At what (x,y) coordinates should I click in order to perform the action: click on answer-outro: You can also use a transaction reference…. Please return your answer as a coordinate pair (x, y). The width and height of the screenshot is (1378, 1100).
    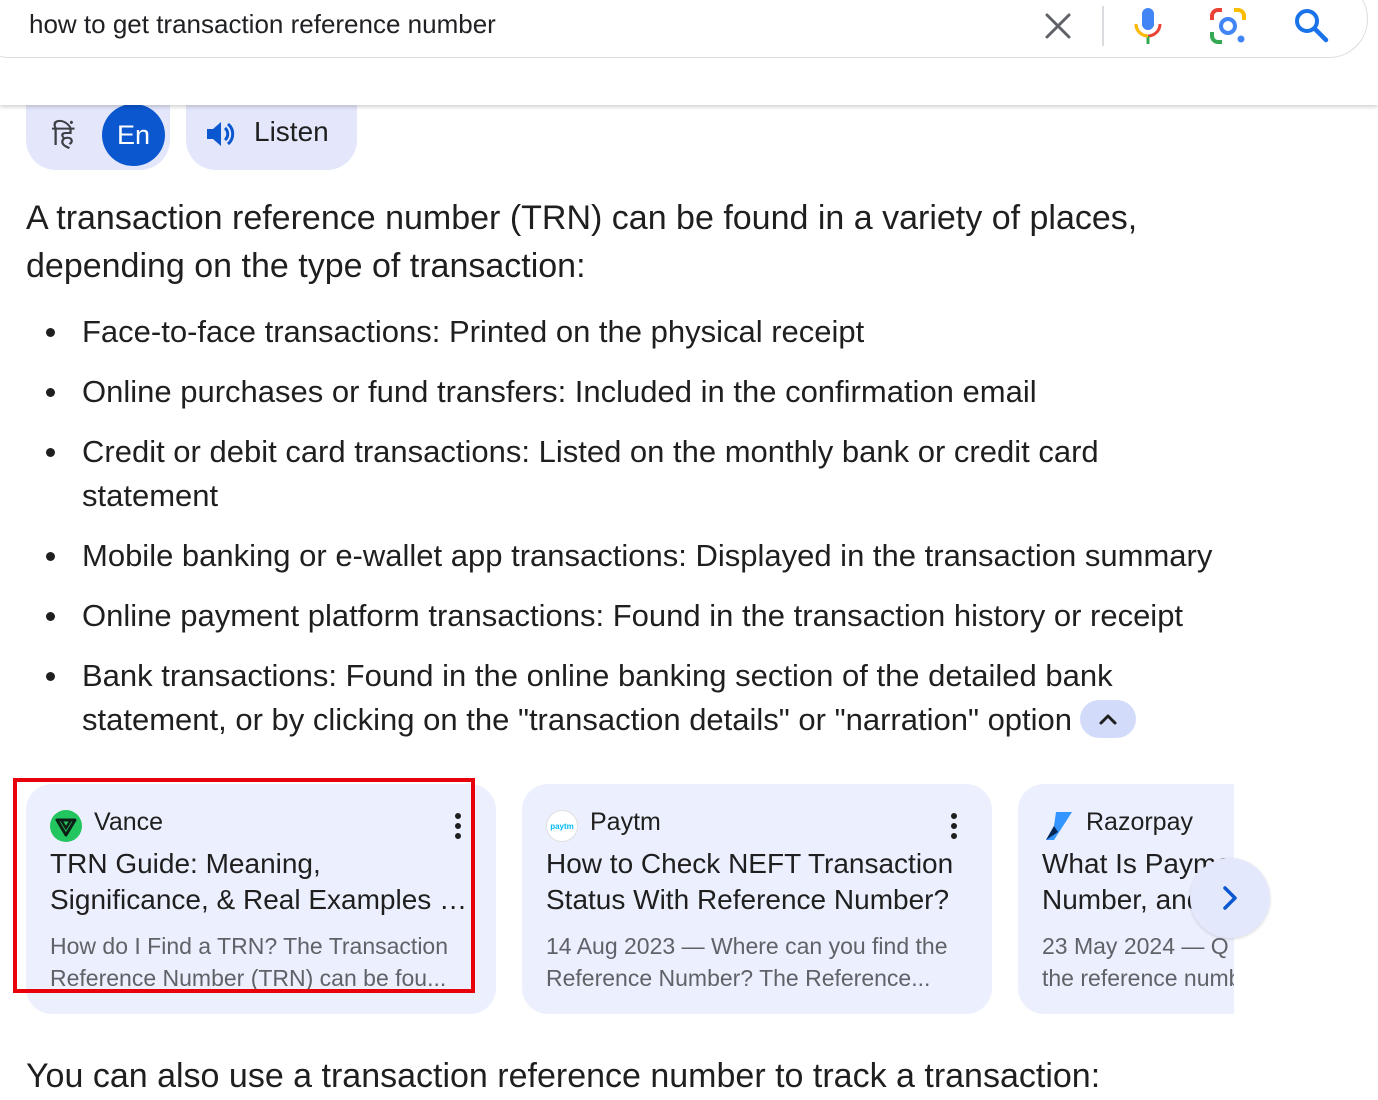
    Looking at the image, I should click on (563, 1076).